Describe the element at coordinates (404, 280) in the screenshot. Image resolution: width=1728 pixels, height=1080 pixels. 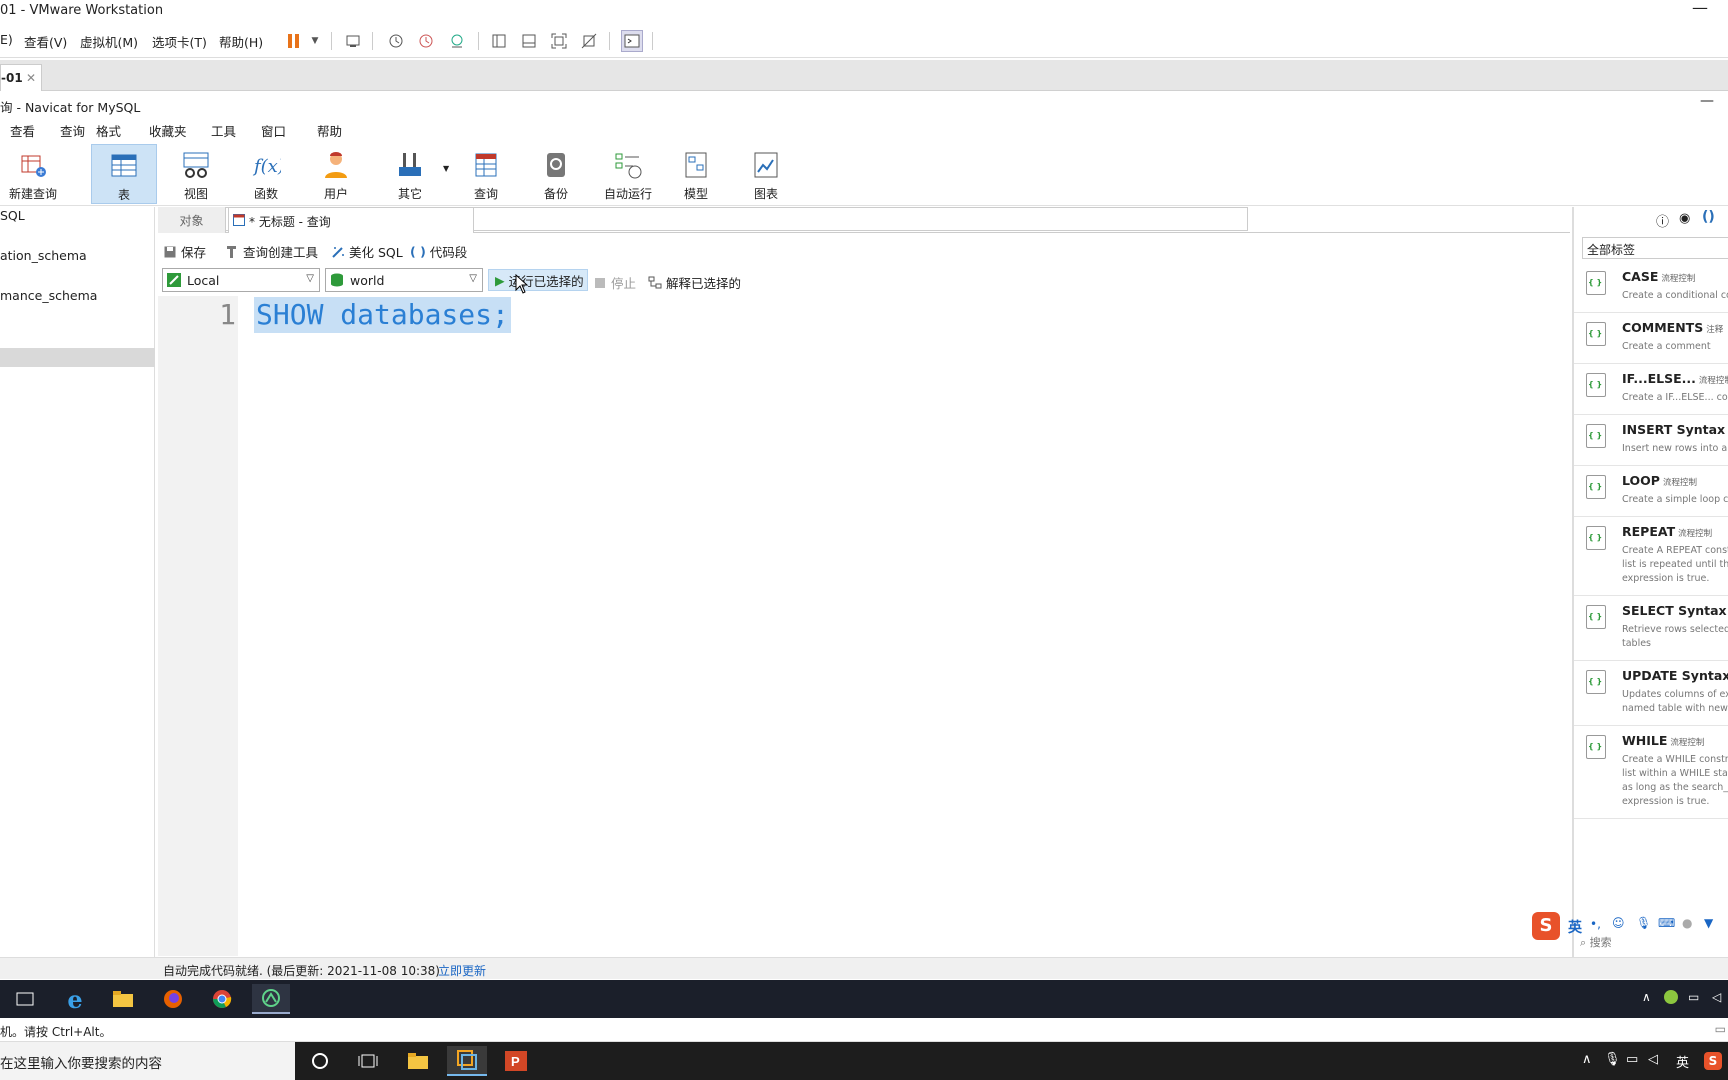
I see `database-select: world ▽` at that location.